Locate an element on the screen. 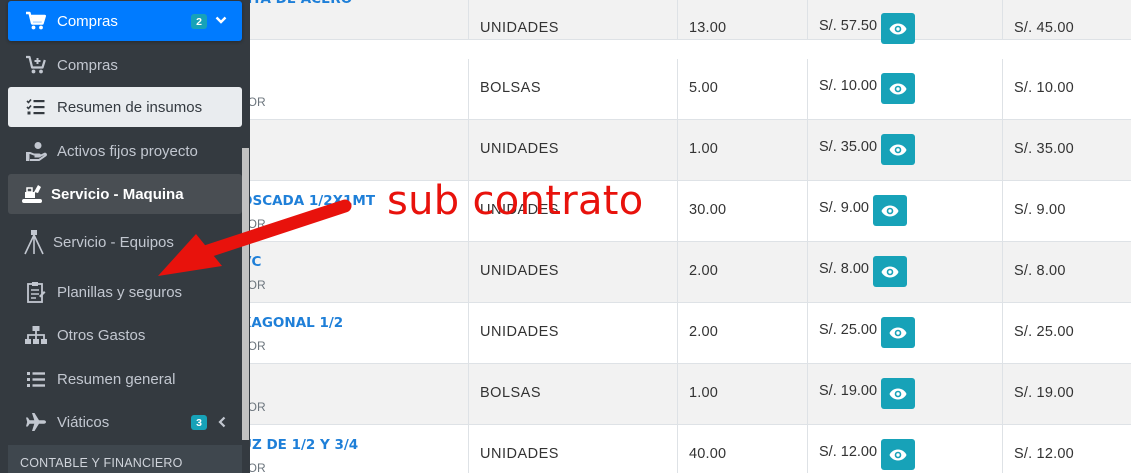 Image resolution: width=1131 pixels, height=473 pixels. clipboard-icon is located at coordinates (36, 292).